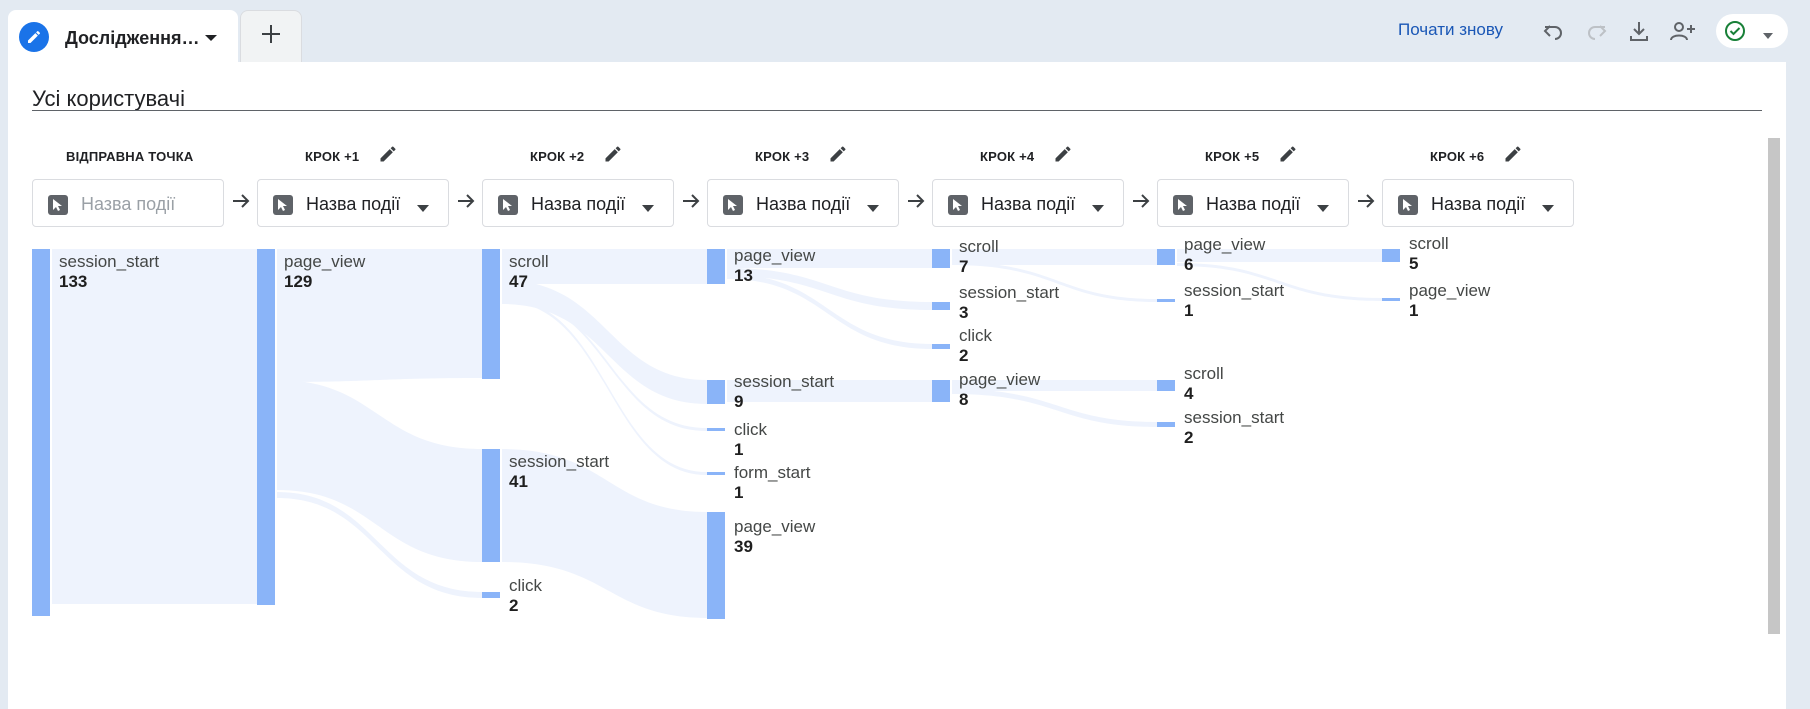 The image size is (1810, 709). What do you see at coordinates (1639, 31) in the screenshot?
I see `download-icon` at bounding box center [1639, 31].